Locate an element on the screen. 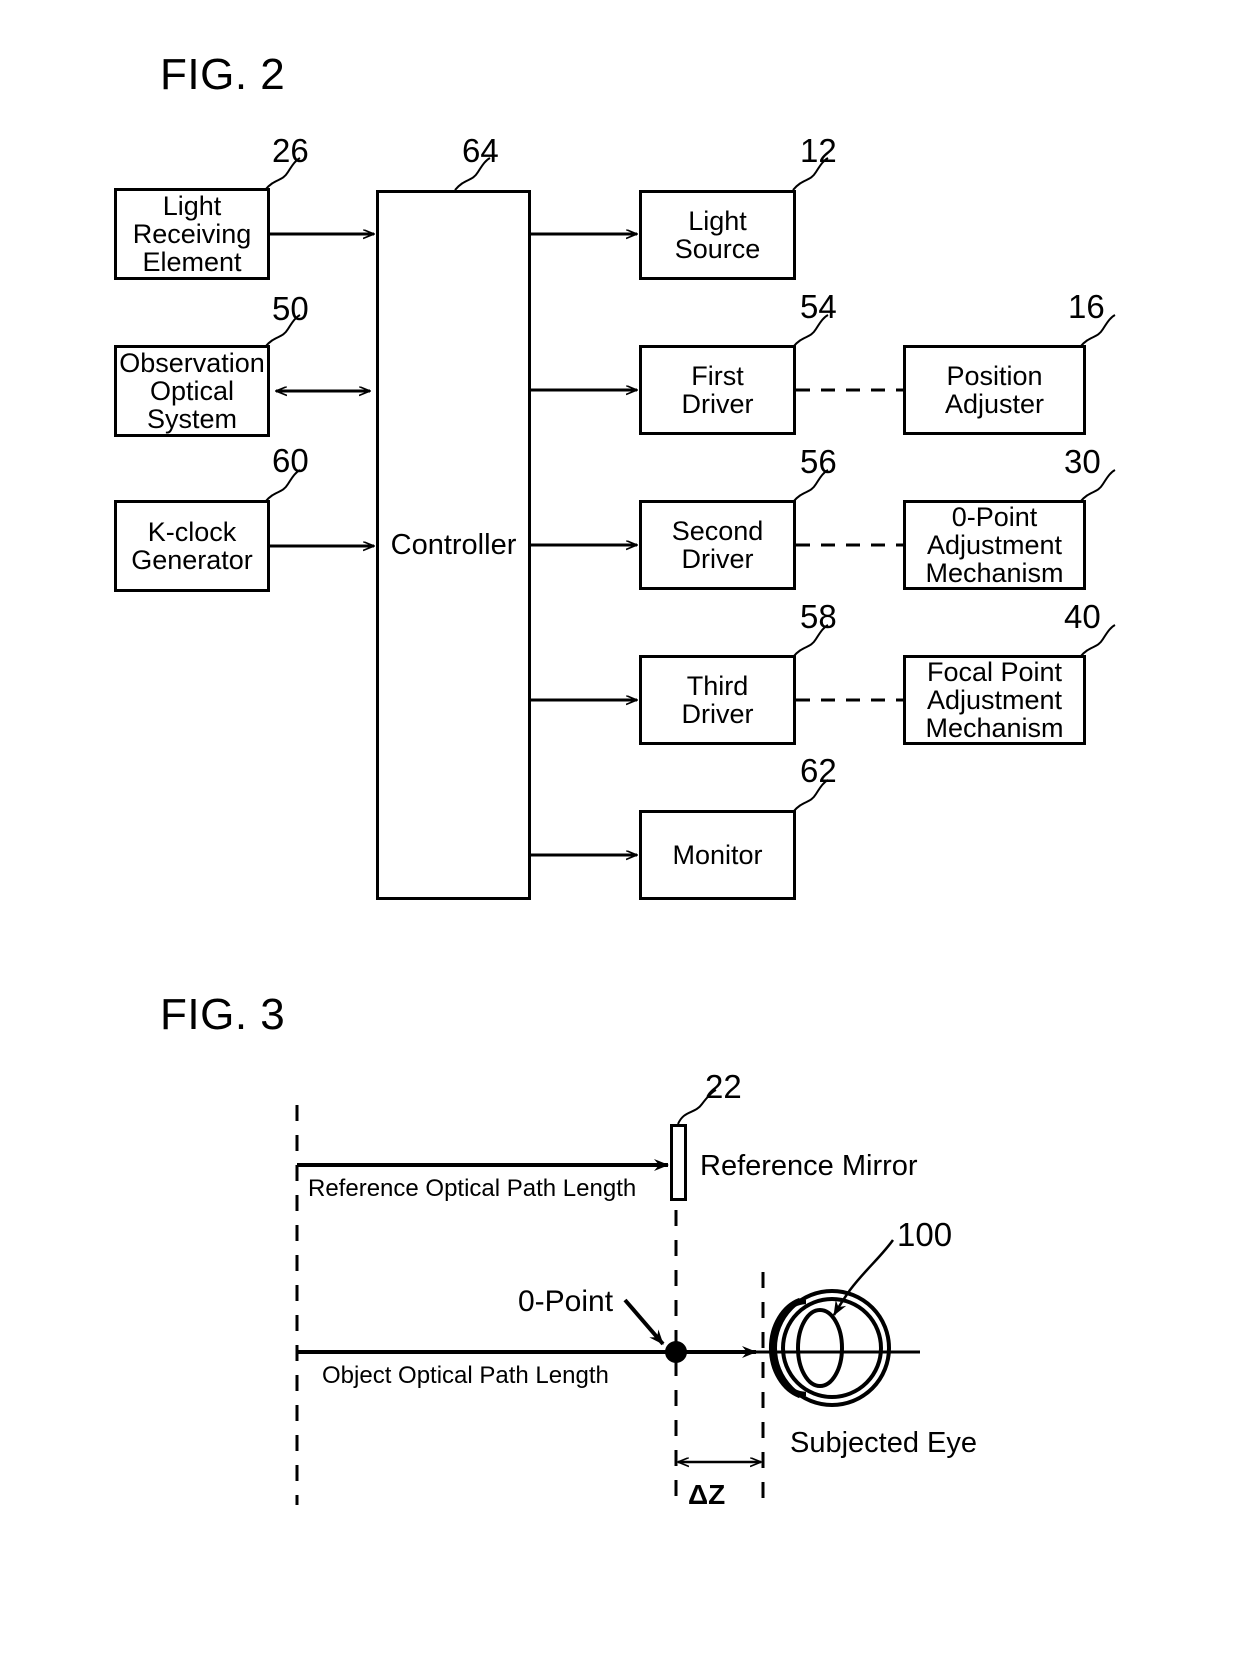 Image resolution: width=1240 pixels, height=1671 pixels. block-label: Light Receiving Element is located at coordinates (192, 234).